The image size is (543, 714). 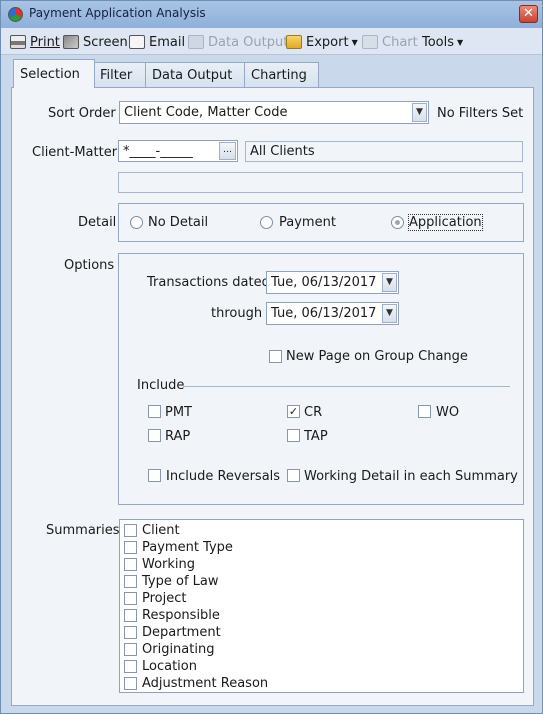 I want to click on email-icon, so click(x=137, y=42).